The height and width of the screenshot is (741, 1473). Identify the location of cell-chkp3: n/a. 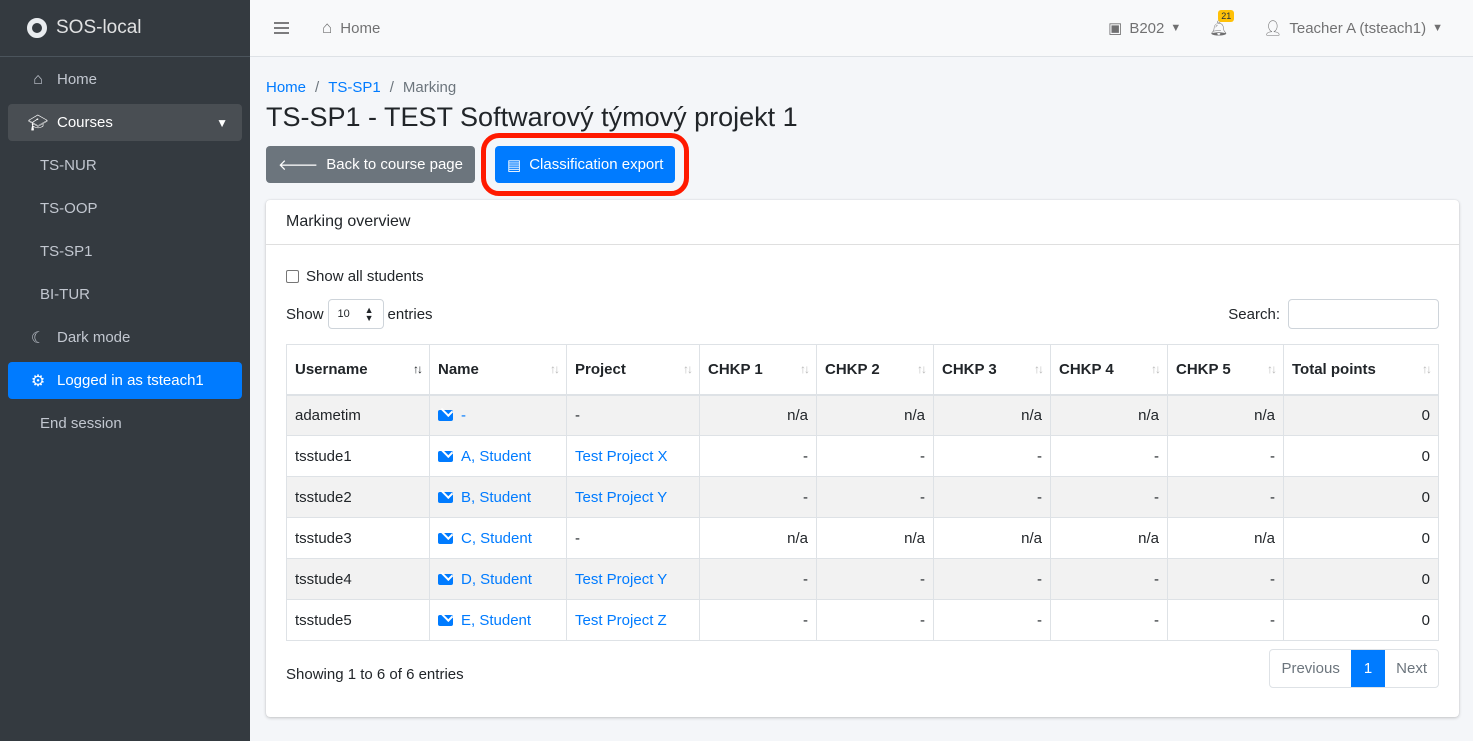
(992, 538).